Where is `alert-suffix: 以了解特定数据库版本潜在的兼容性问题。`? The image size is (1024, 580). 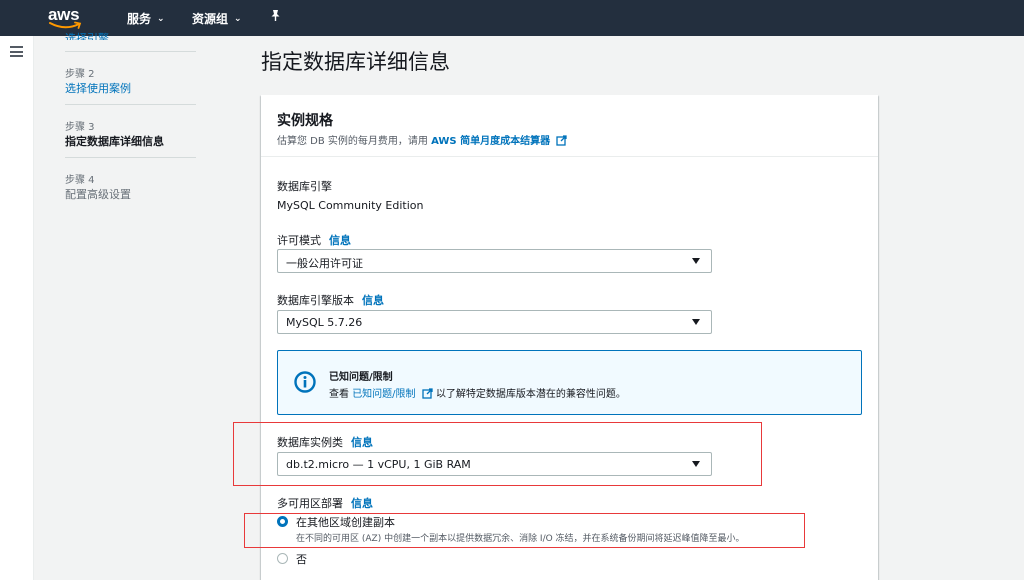 alert-suffix: 以了解特定数据库版本潜在的兼容性问题。 is located at coordinates (530, 394).